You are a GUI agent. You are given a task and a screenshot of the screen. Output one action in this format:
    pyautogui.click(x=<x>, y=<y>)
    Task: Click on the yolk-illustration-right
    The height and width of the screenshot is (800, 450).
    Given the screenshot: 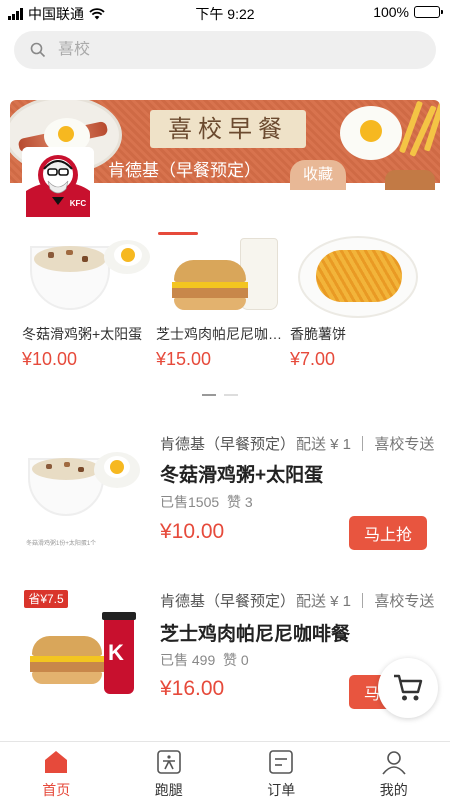 What is the action you would take?
    pyautogui.click(x=371, y=131)
    